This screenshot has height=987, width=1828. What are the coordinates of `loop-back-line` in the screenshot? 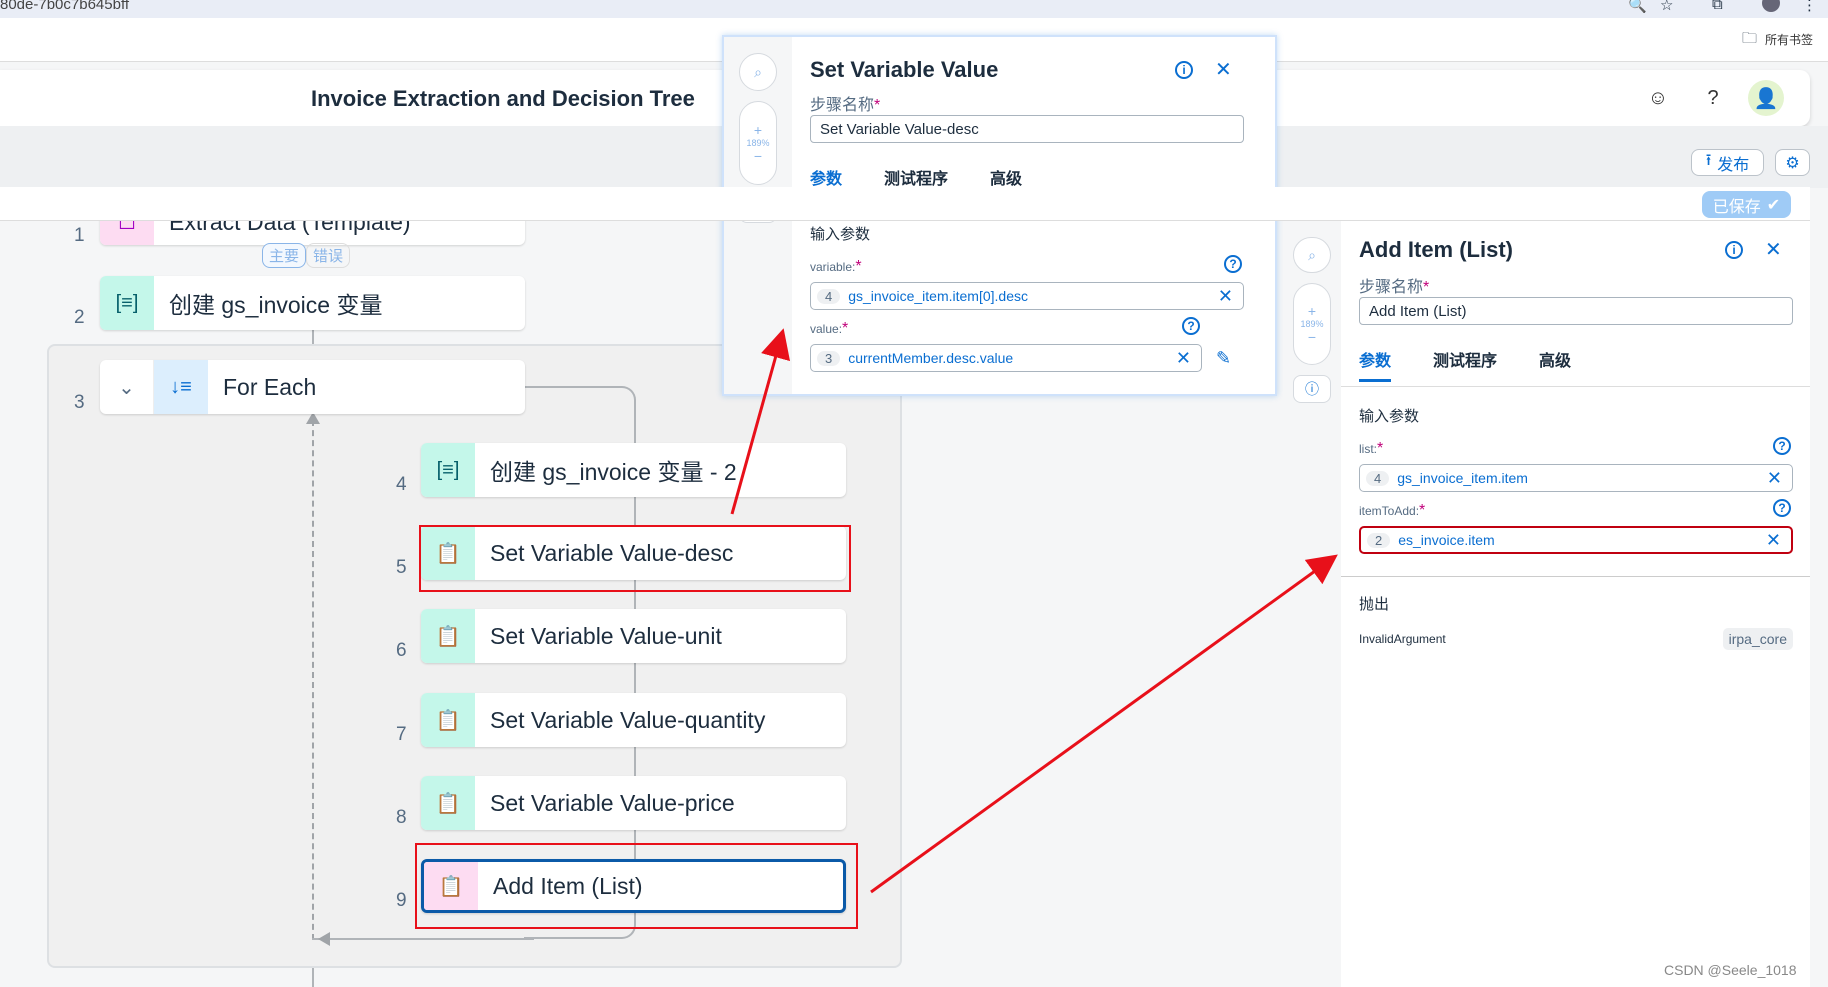 It's located at (313, 680).